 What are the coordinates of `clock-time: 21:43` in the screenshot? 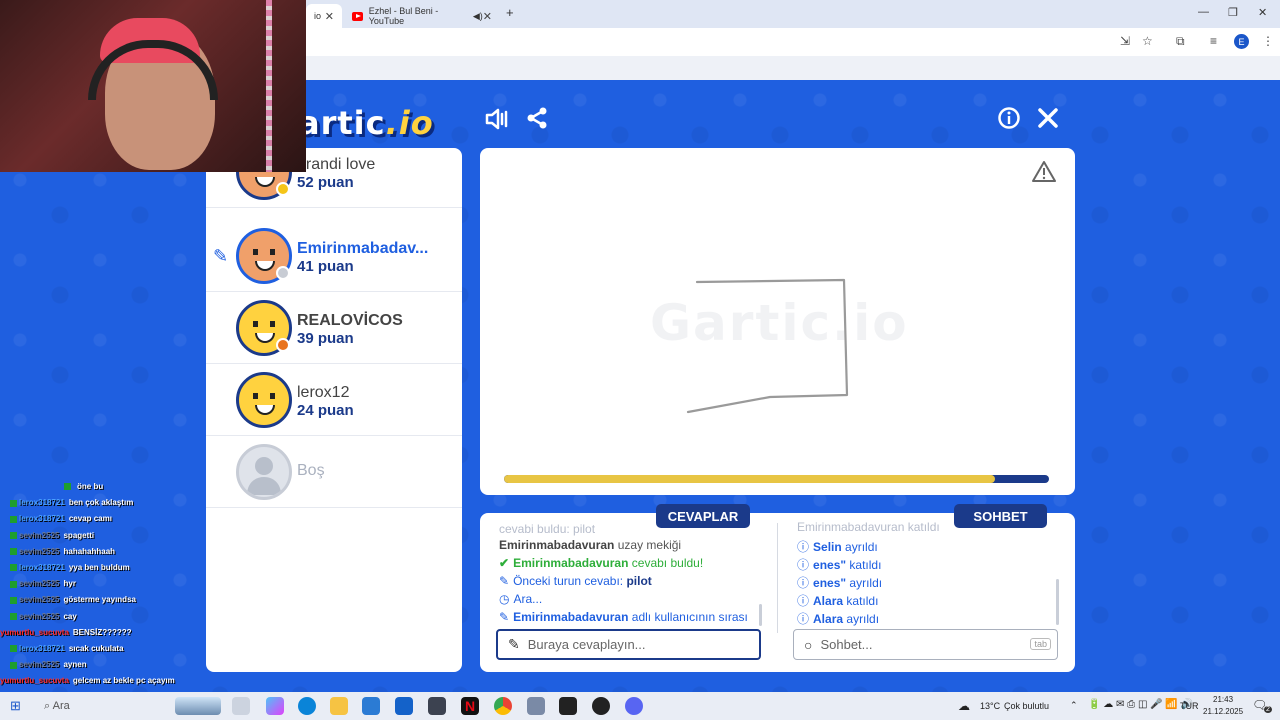 It's located at (1223, 699).